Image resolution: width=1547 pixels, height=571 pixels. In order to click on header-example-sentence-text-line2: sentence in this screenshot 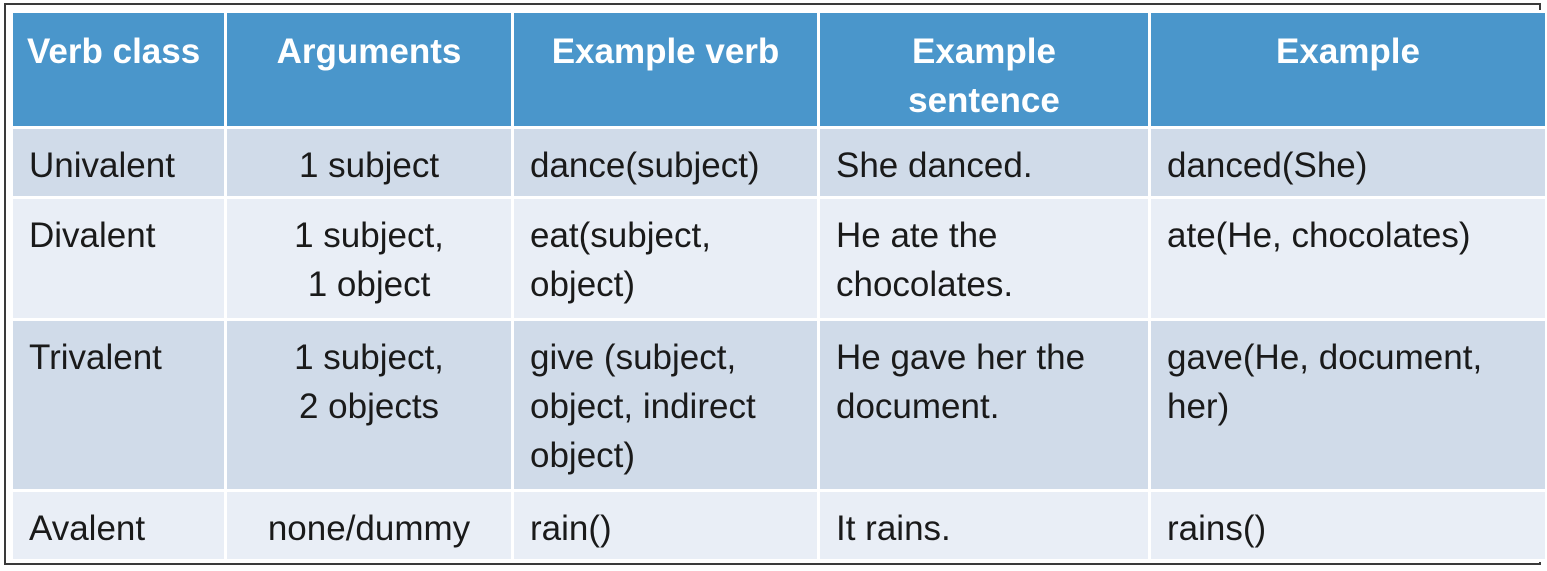, I will do `click(984, 100)`.